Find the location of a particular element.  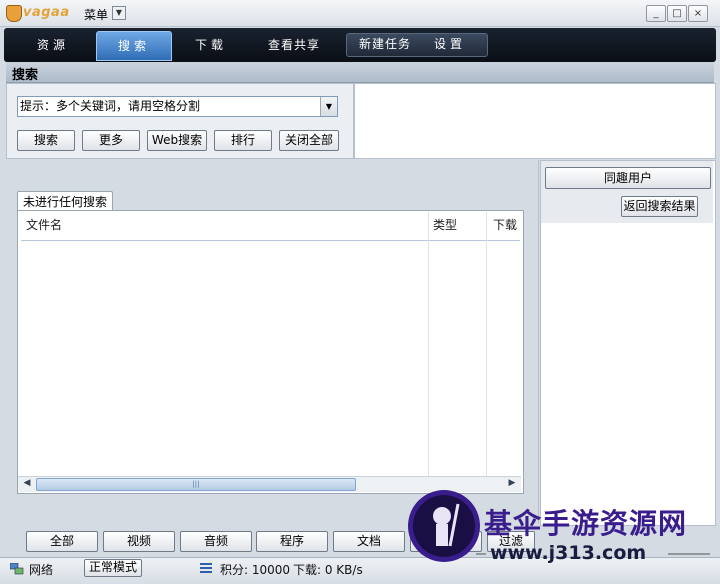

dropdown-arrow-icon: ▼ is located at coordinates (119, 13).